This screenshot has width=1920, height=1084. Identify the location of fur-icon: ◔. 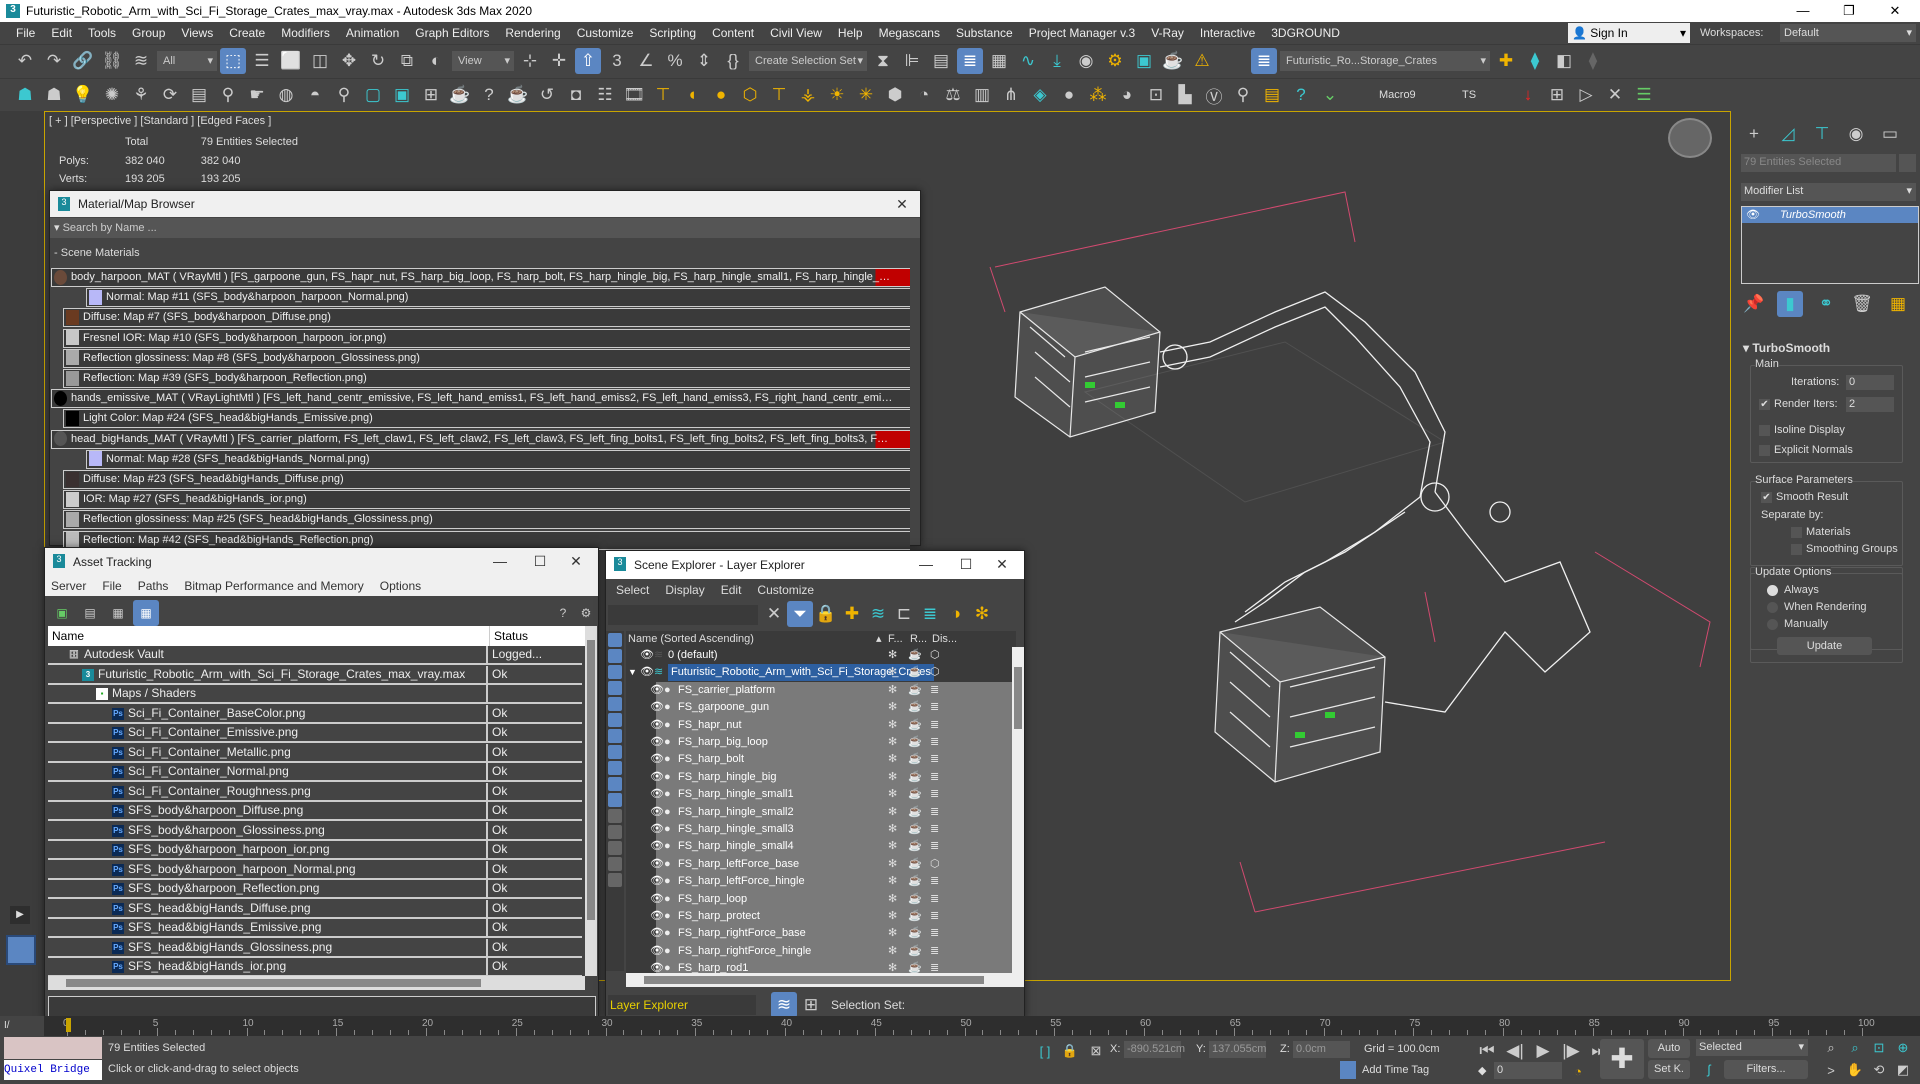
(924, 95).